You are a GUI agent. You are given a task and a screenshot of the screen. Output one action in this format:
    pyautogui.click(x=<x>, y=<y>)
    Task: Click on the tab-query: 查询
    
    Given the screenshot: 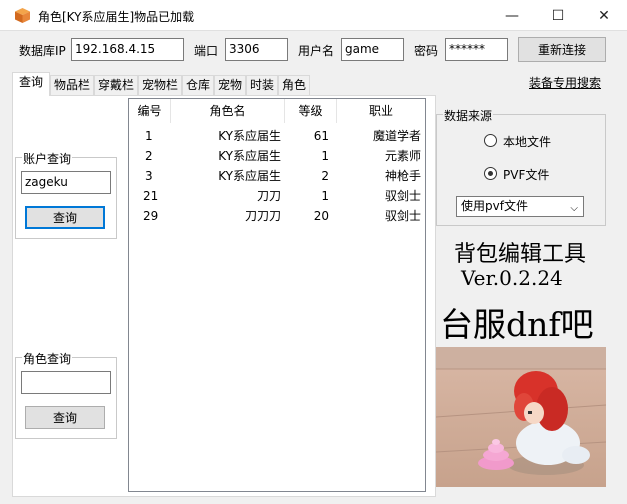 What is the action you would take?
    pyautogui.click(x=31, y=84)
    